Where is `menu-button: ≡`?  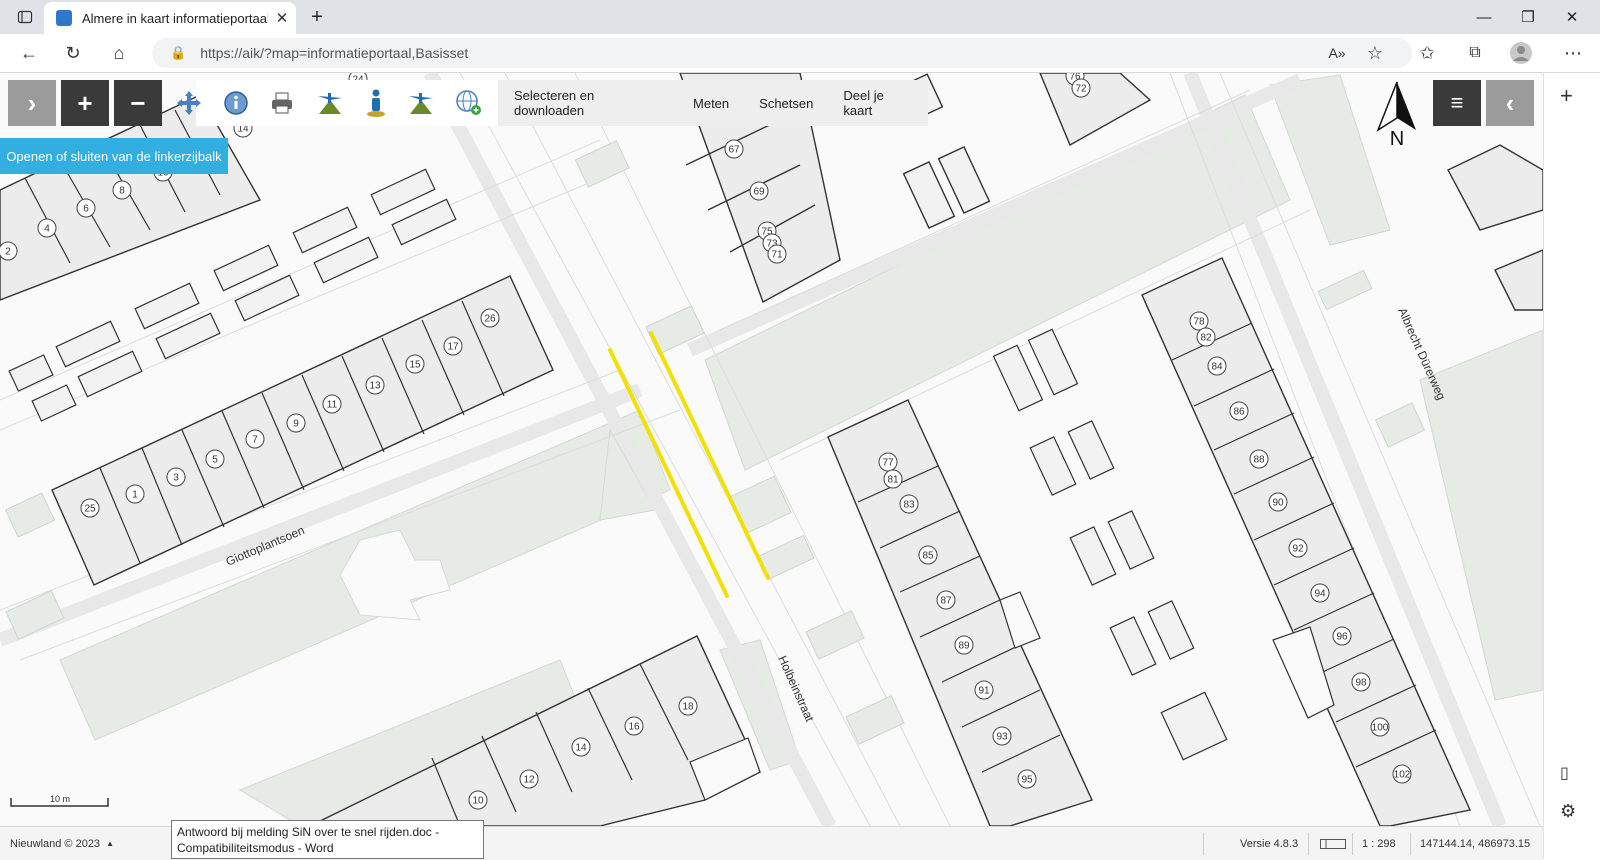
menu-button: ≡ is located at coordinates (1457, 103).